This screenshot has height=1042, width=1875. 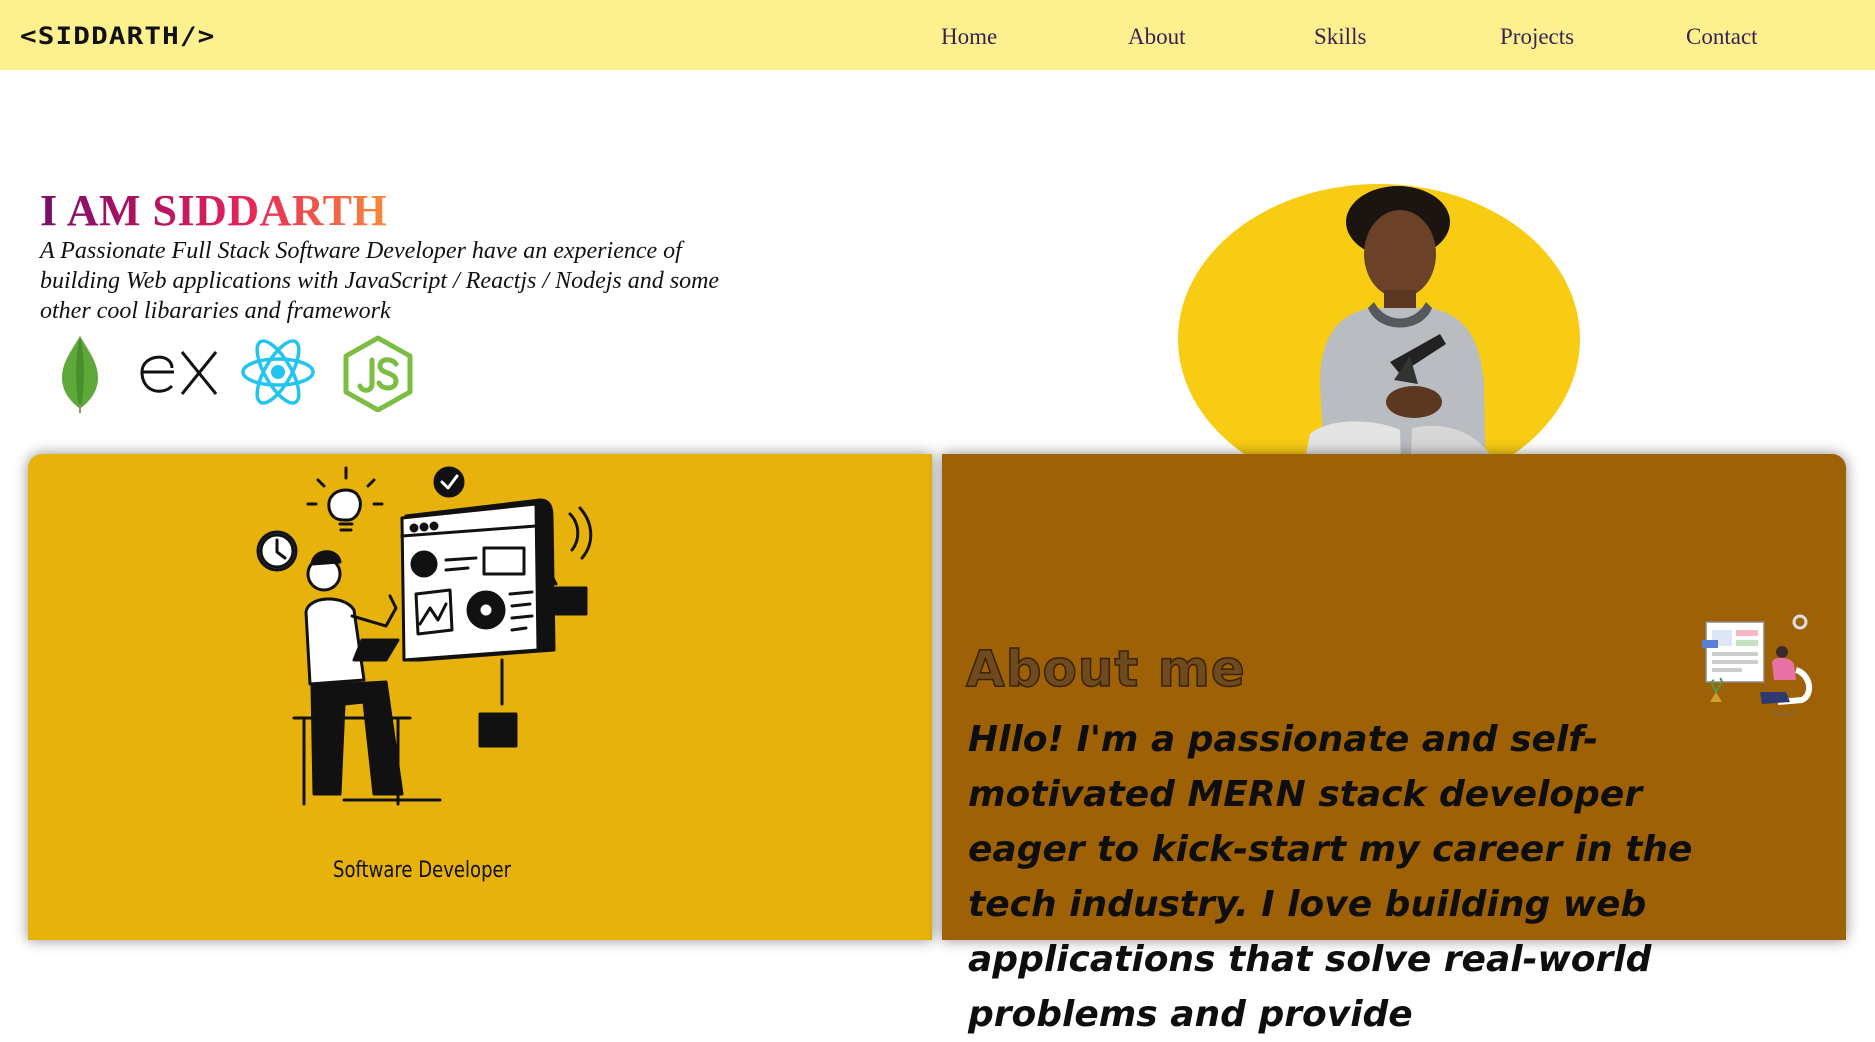 What do you see at coordinates (1722, 37) in the screenshot?
I see `nav-link-contact: Contact` at bounding box center [1722, 37].